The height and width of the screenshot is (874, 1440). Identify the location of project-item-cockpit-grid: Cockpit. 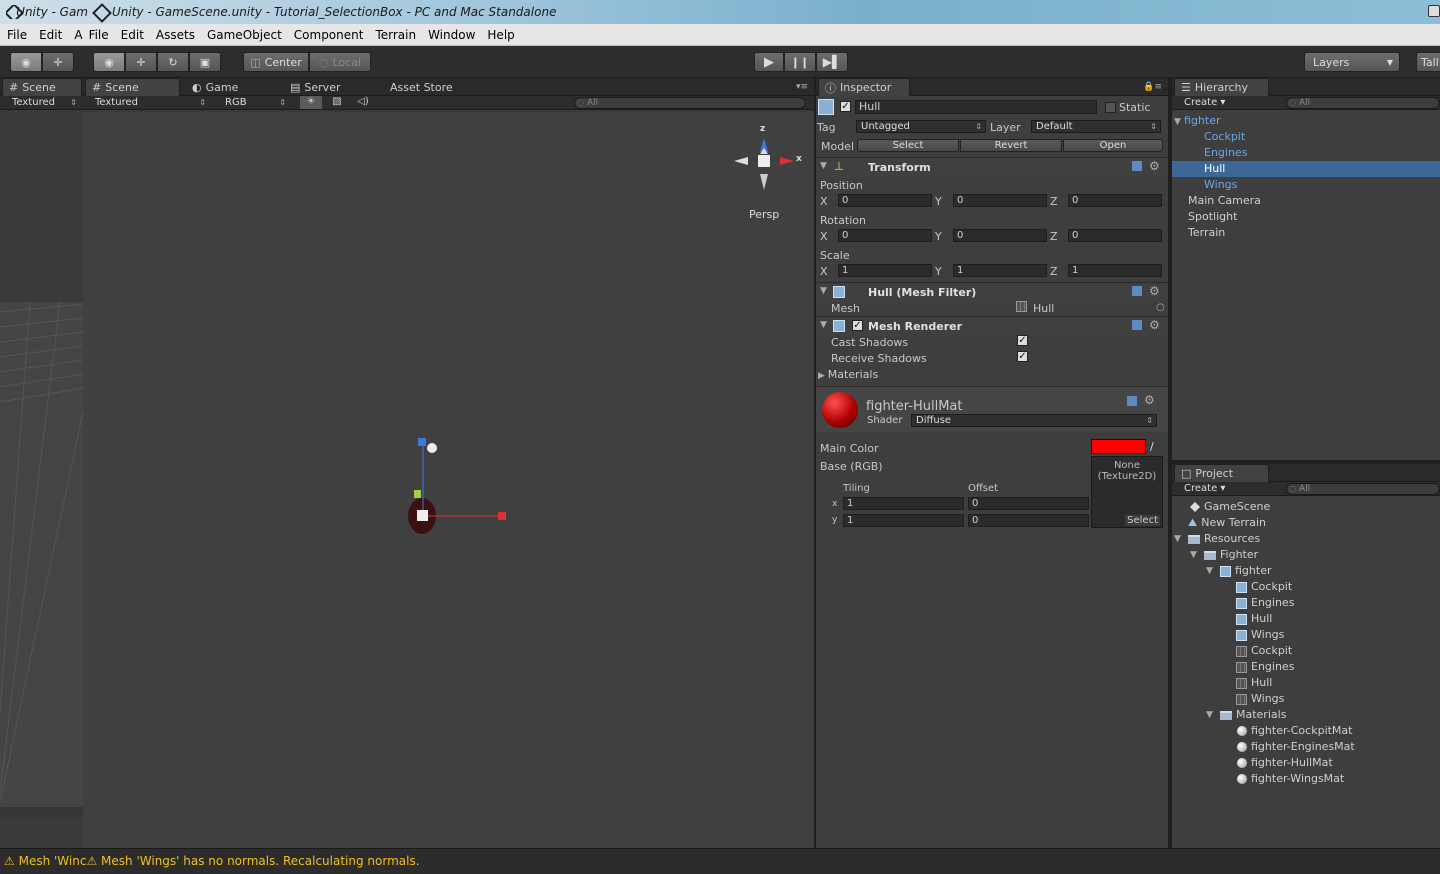
(1264, 651).